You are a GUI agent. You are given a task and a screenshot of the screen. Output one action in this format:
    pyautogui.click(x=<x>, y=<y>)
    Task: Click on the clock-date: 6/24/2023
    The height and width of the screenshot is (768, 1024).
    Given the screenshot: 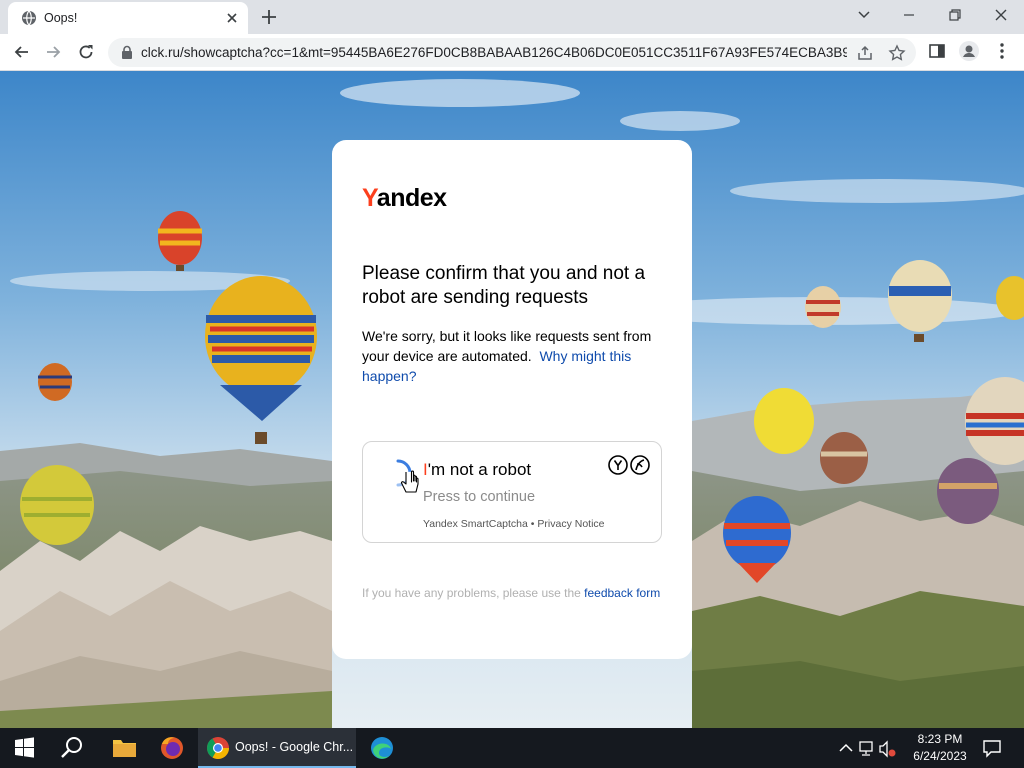 What is the action you would take?
    pyautogui.click(x=940, y=756)
    